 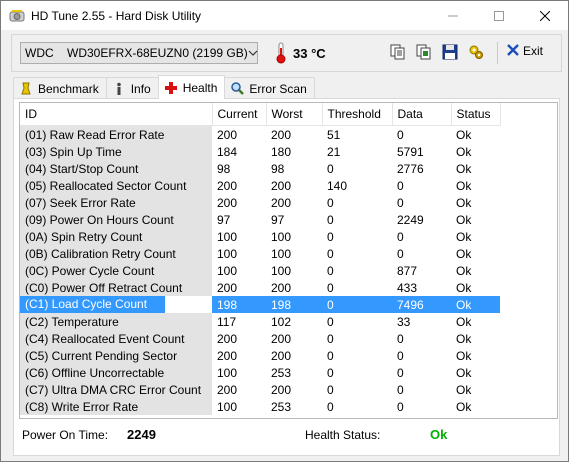 I want to click on tab-label: Info, so click(x=140, y=88).